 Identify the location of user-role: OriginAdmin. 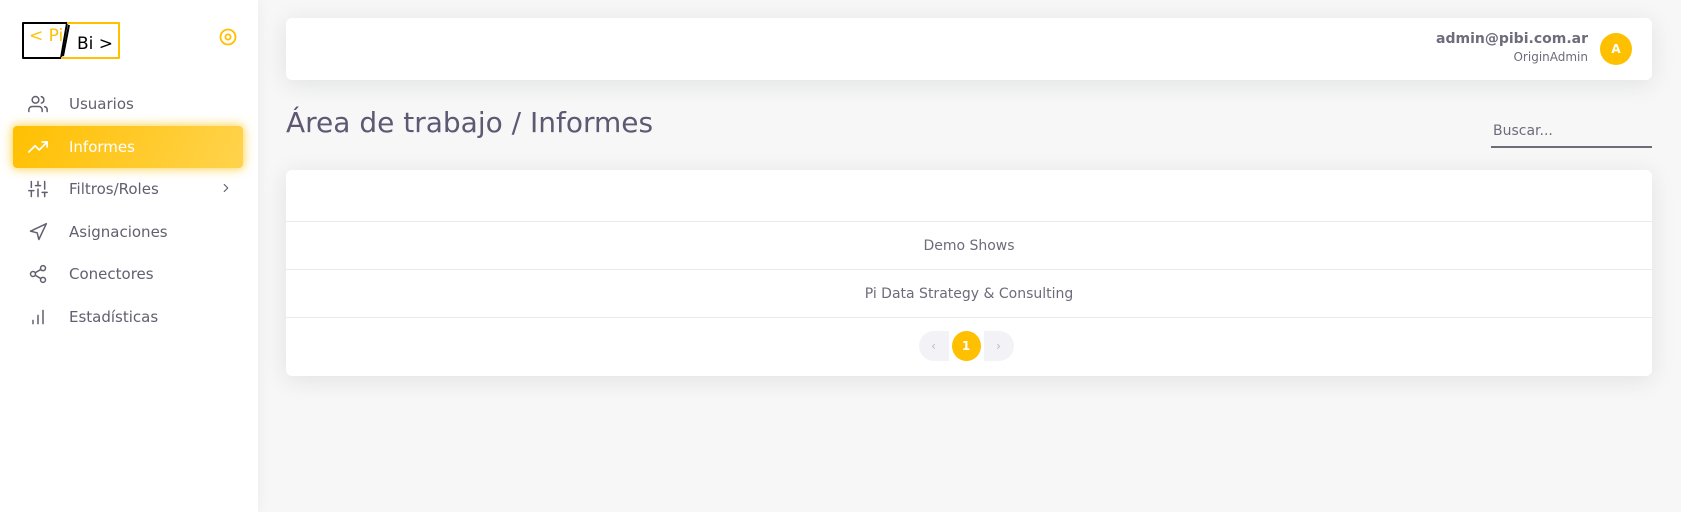
(1550, 57).